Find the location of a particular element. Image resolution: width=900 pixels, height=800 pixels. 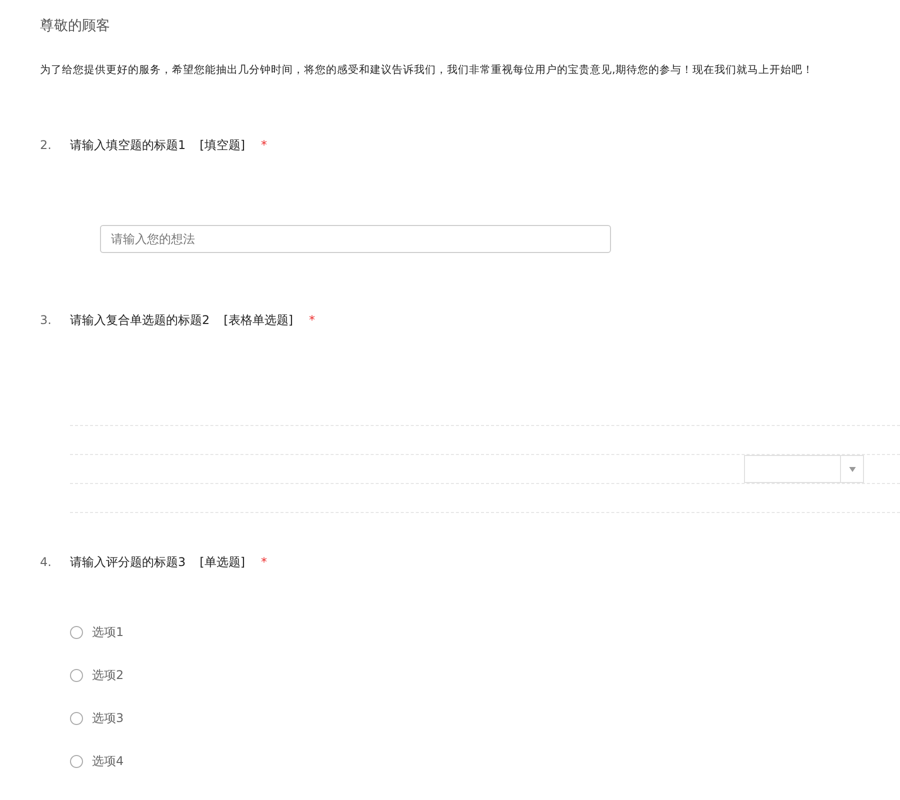

input-field: 请输入您的想法 is located at coordinates (355, 239).